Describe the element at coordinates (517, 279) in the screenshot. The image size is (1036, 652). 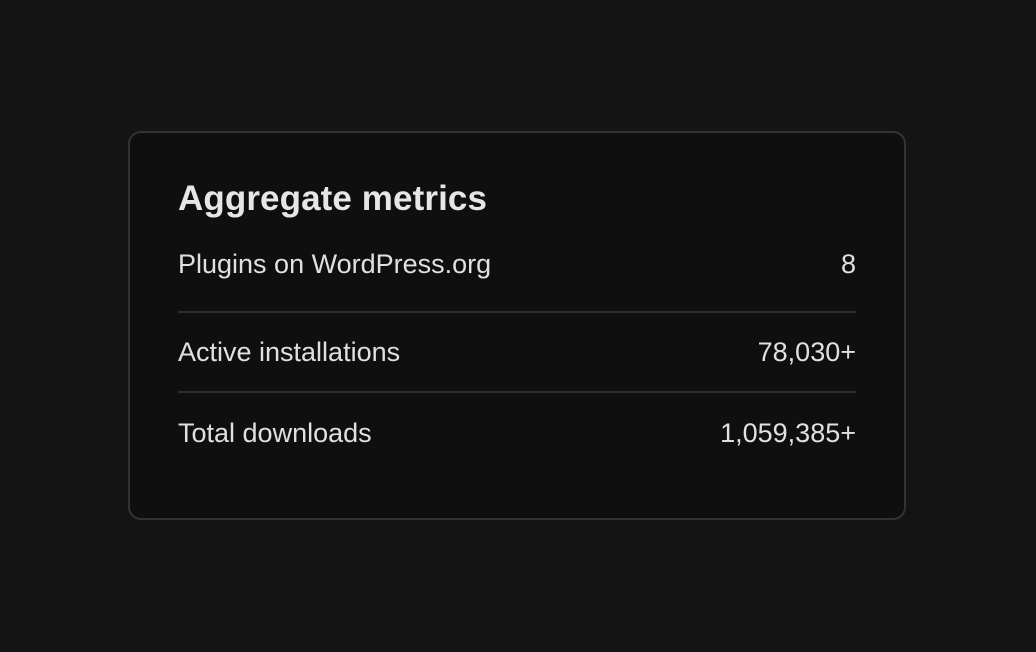
I see `metric-row-plugins: Plugins on WordPress.org 8` at that location.